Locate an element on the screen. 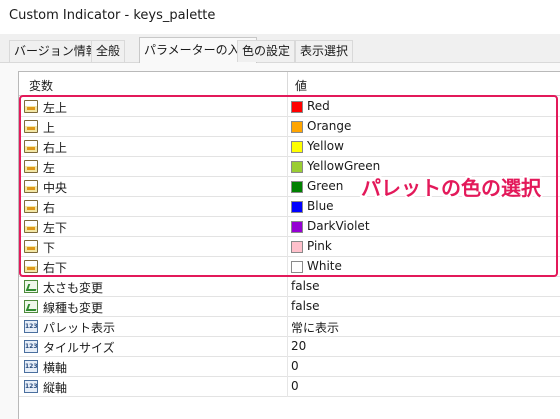 The height and width of the screenshot is (419, 560). table-row-change-width: 太さも変更 false is located at coordinates (289, 287).